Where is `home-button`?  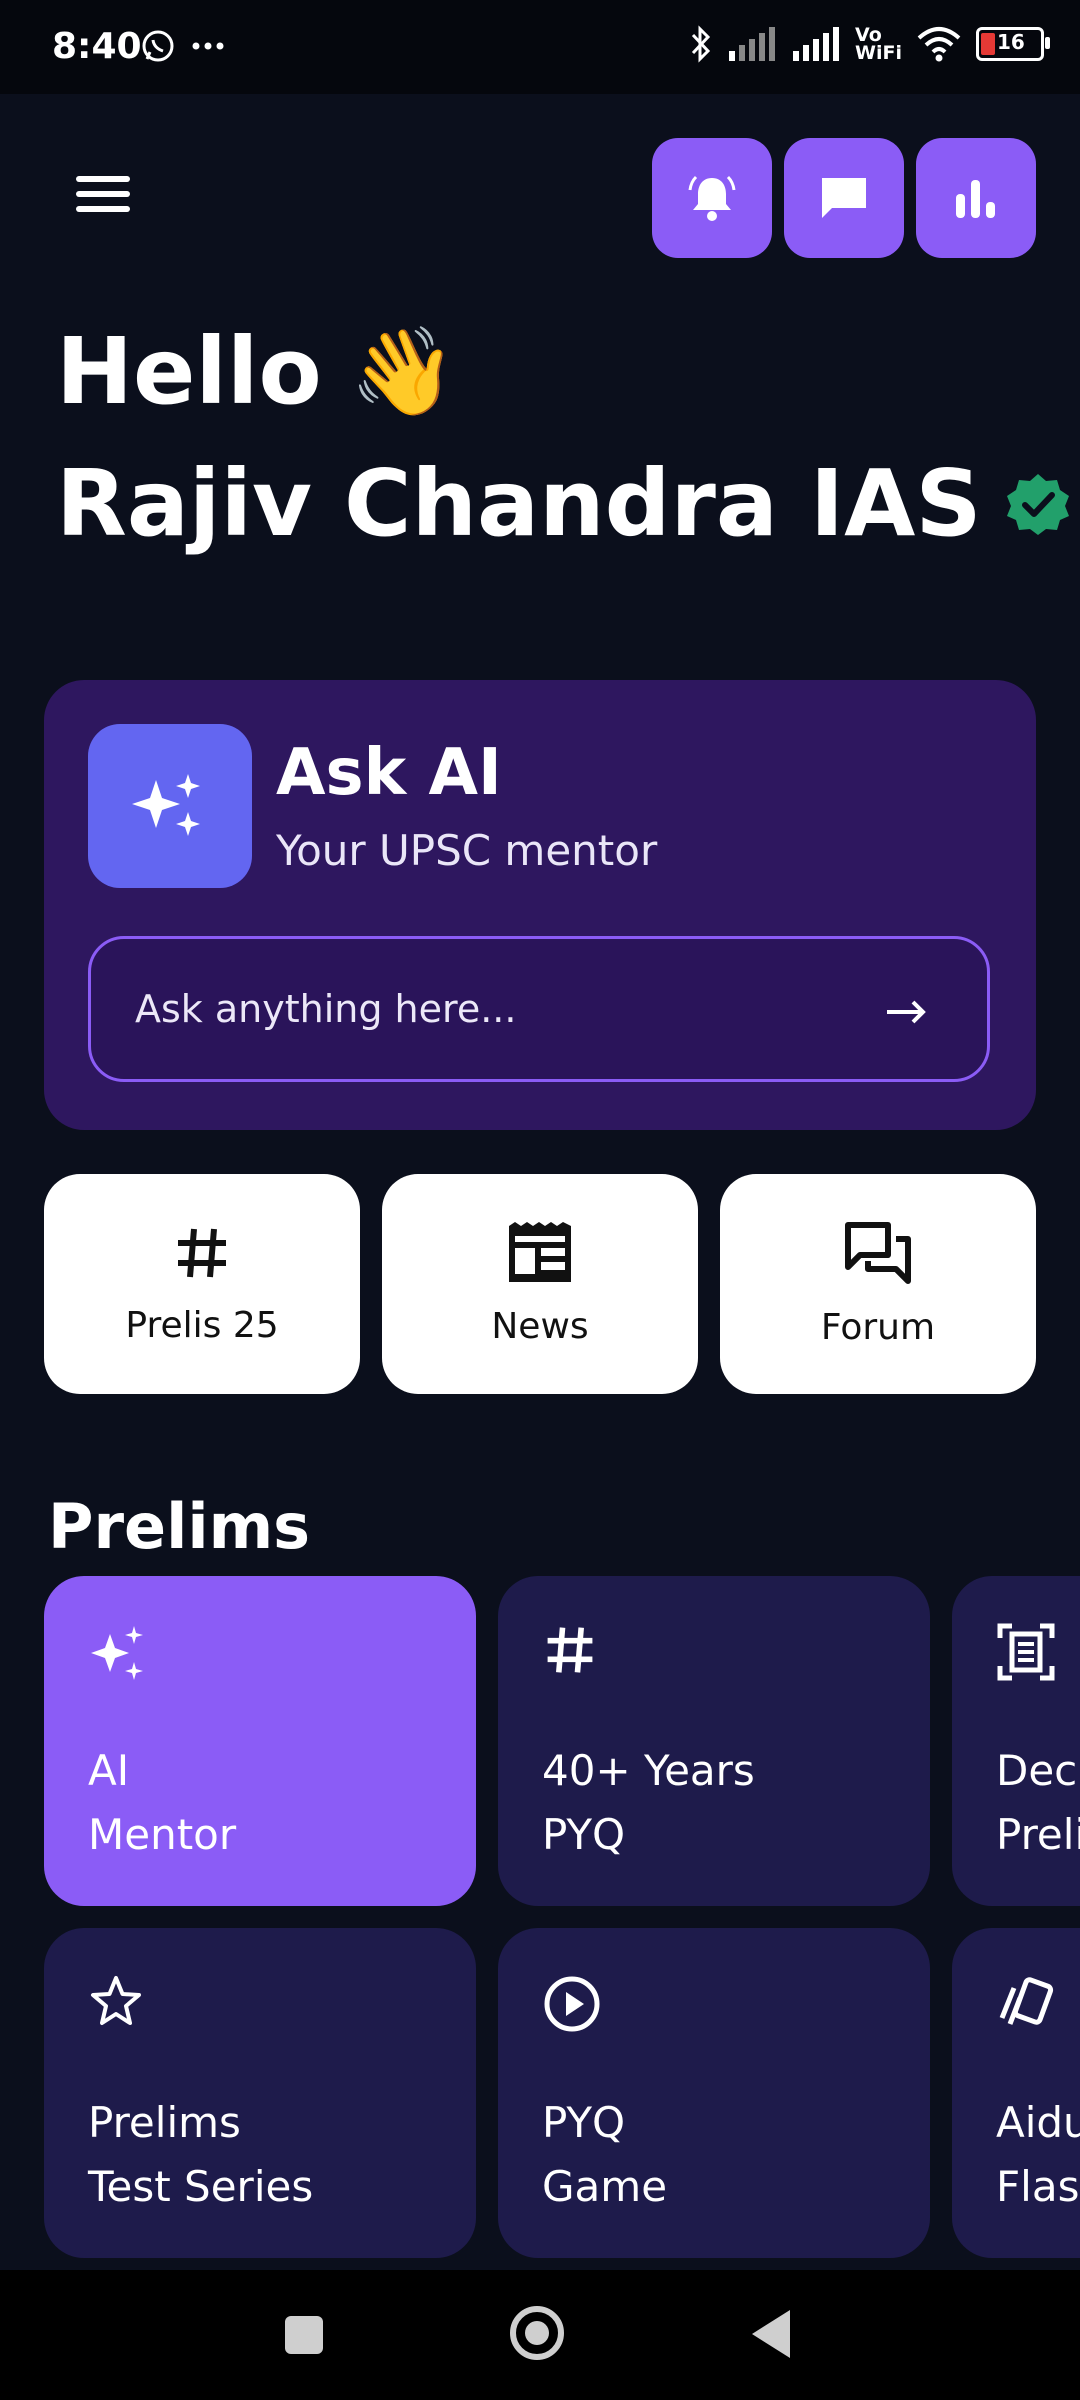
home-button is located at coordinates (537, 2333).